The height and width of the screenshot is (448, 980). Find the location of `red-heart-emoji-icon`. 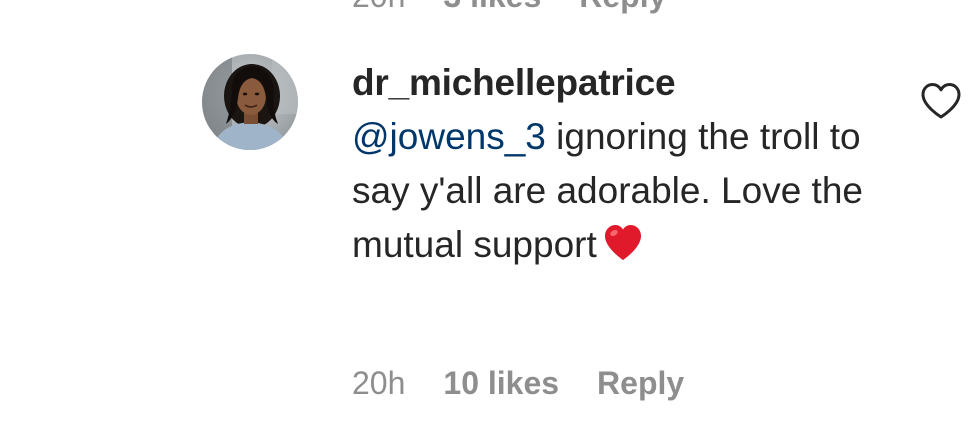

red-heart-emoji-icon is located at coordinates (623, 250).